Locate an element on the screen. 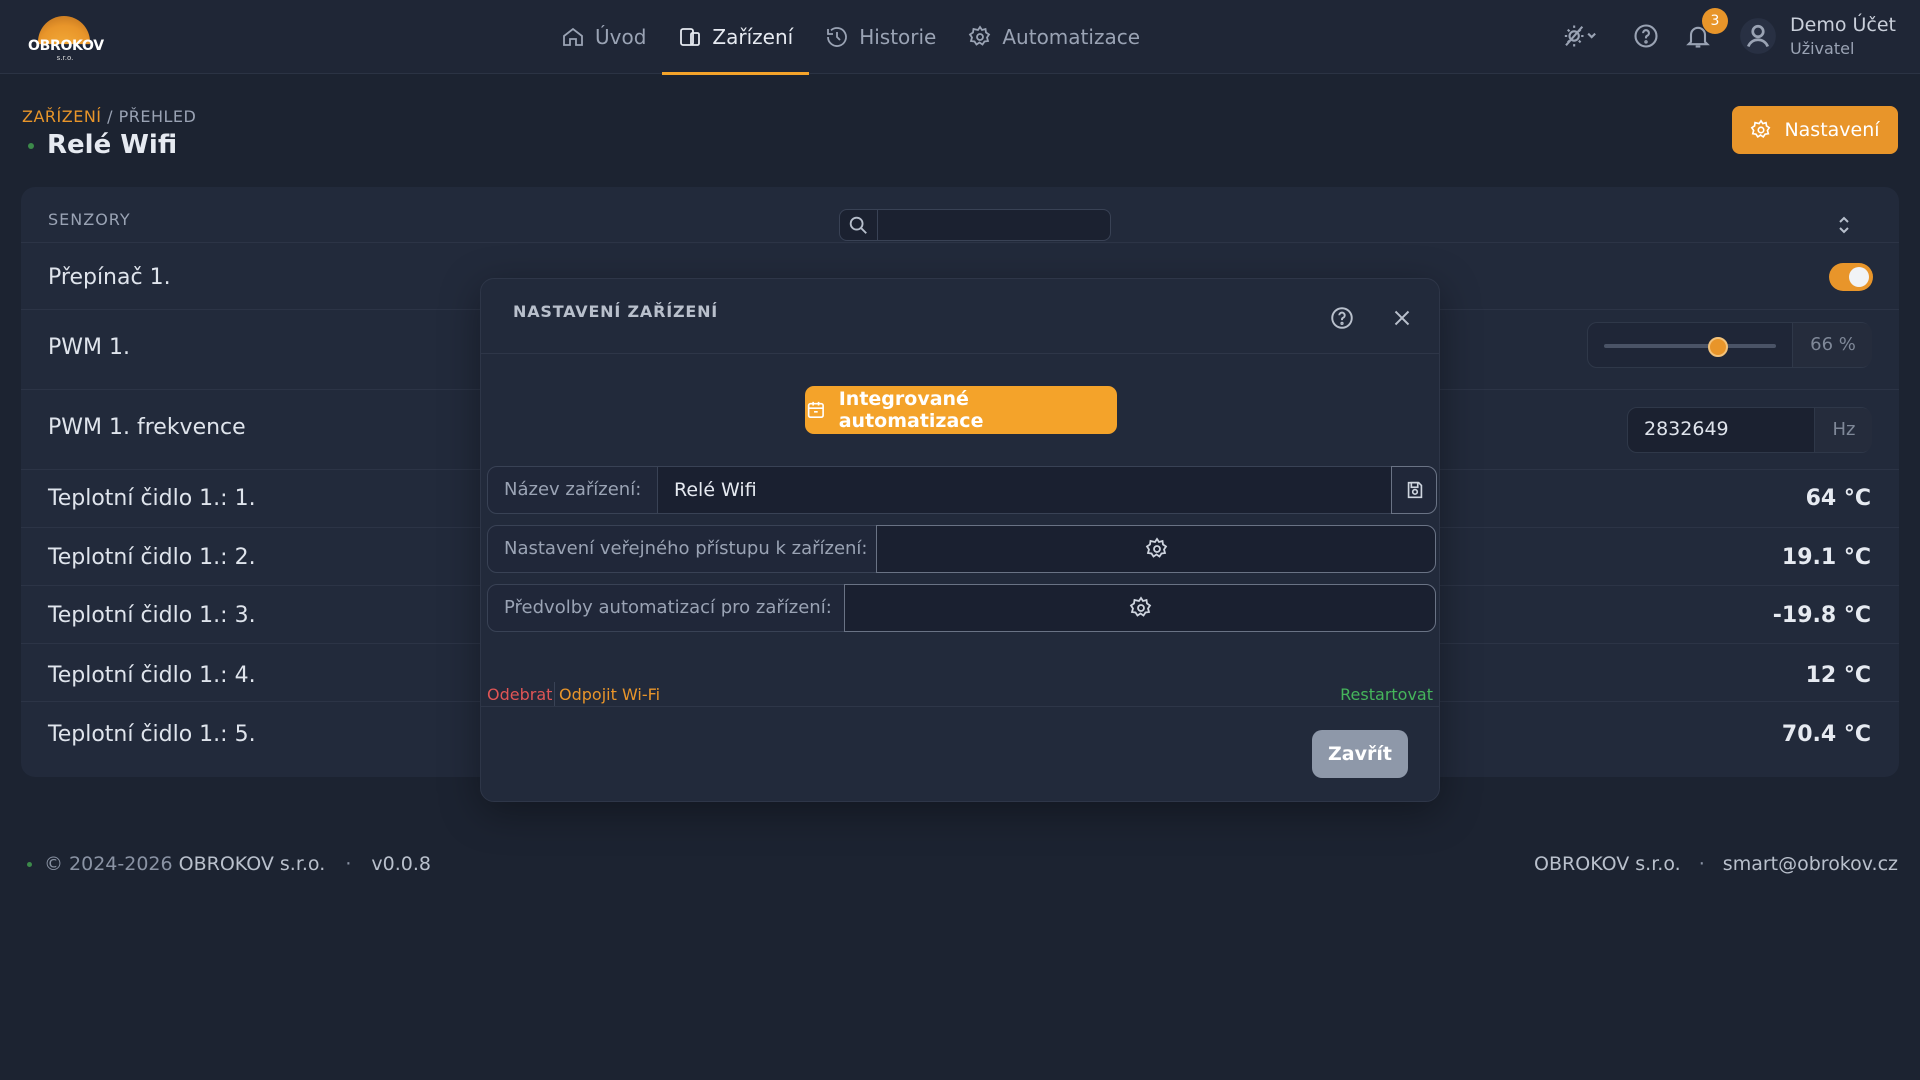 The image size is (1920, 1080). settings-button-label: Nastavení is located at coordinates (1832, 130).